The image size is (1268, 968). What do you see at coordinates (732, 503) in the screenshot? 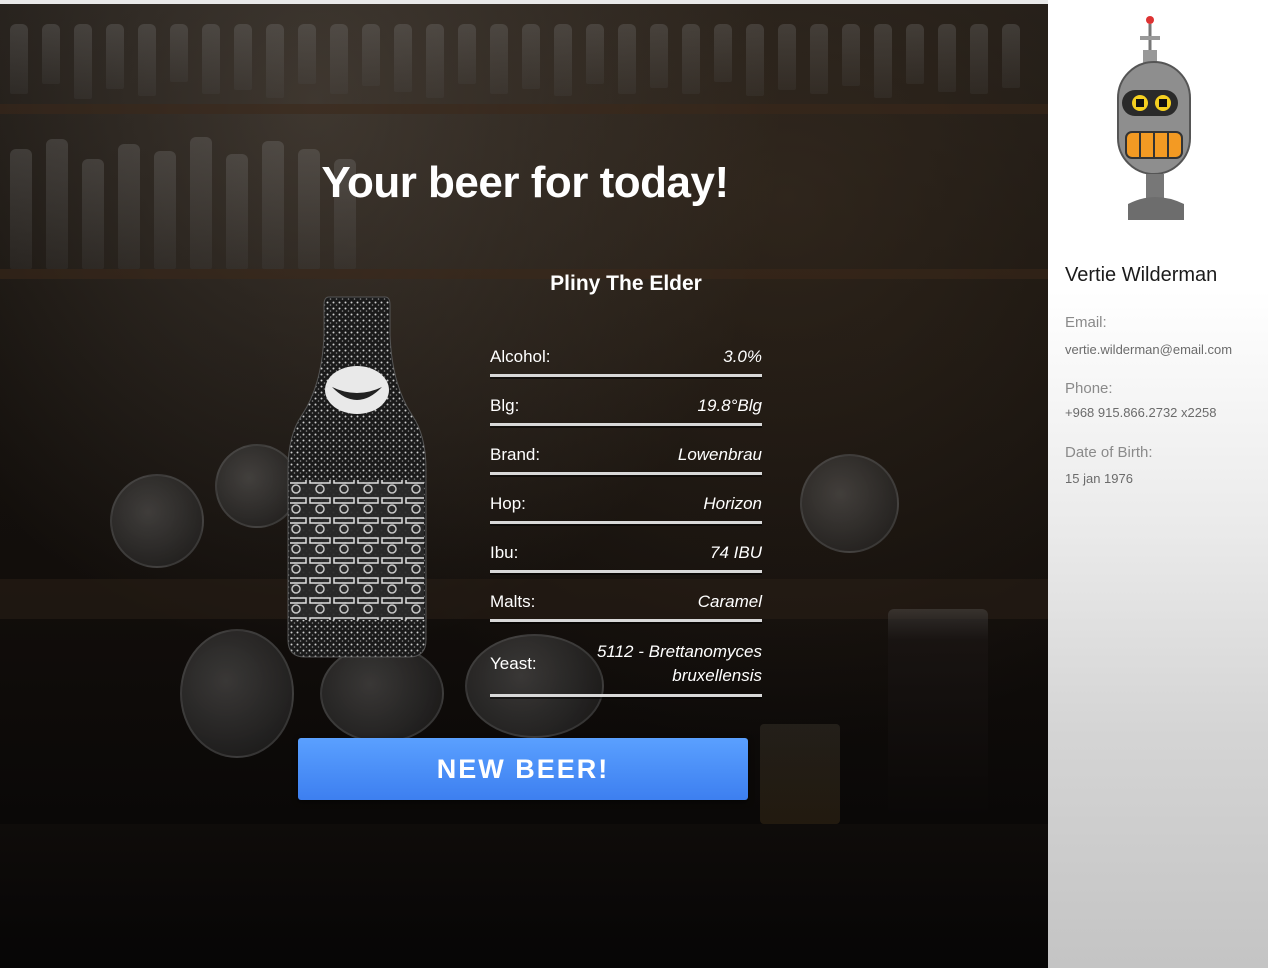
I see `spec-value: Horizon` at bounding box center [732, 503].